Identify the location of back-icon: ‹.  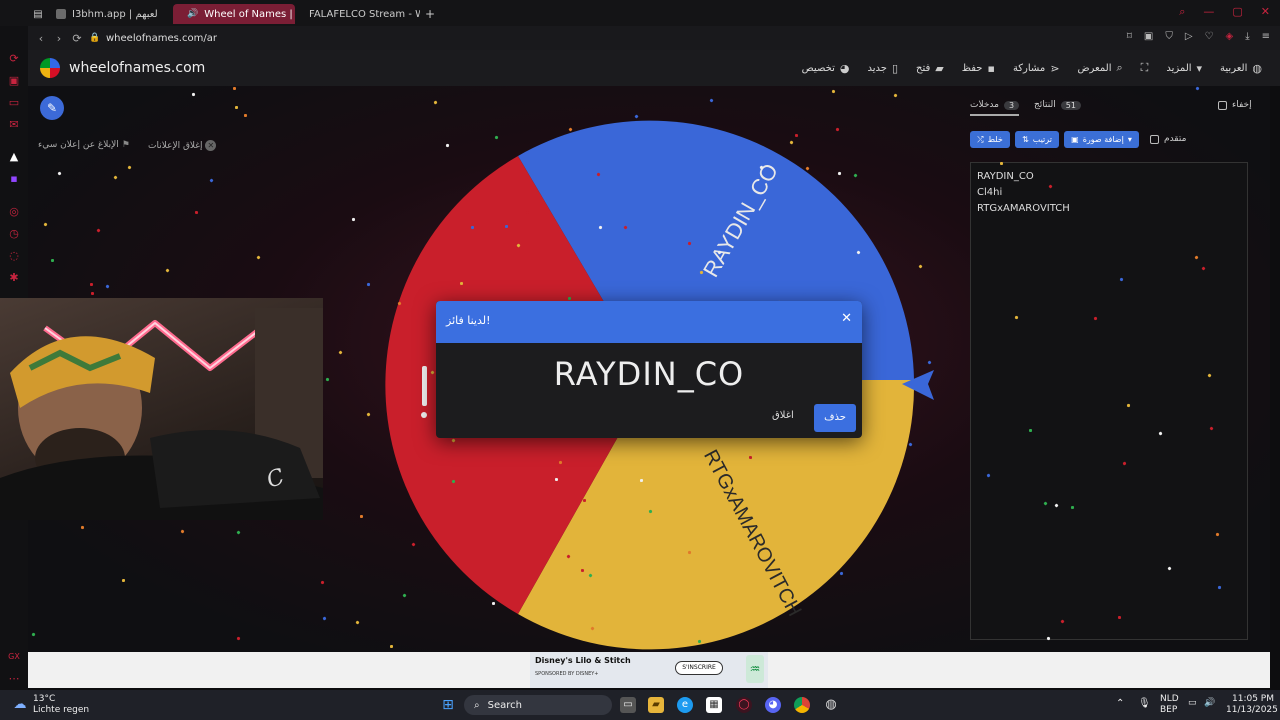
(41, 38).